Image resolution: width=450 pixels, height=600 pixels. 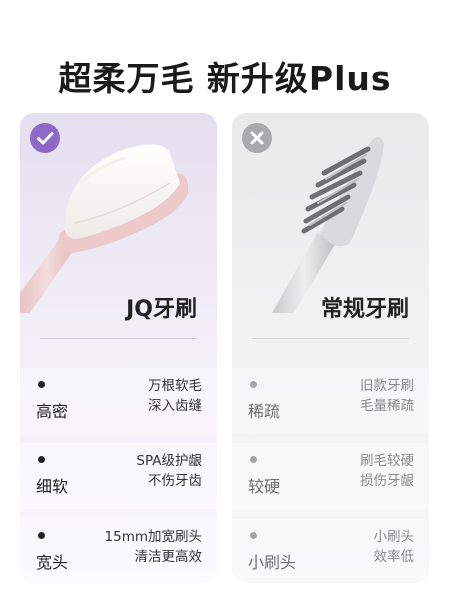 What do you see at coordinates (169, 471) in the screenshot?
I see `feature-description: SPA级护龈 不伤牙齿` at bounding box center [169, 471].